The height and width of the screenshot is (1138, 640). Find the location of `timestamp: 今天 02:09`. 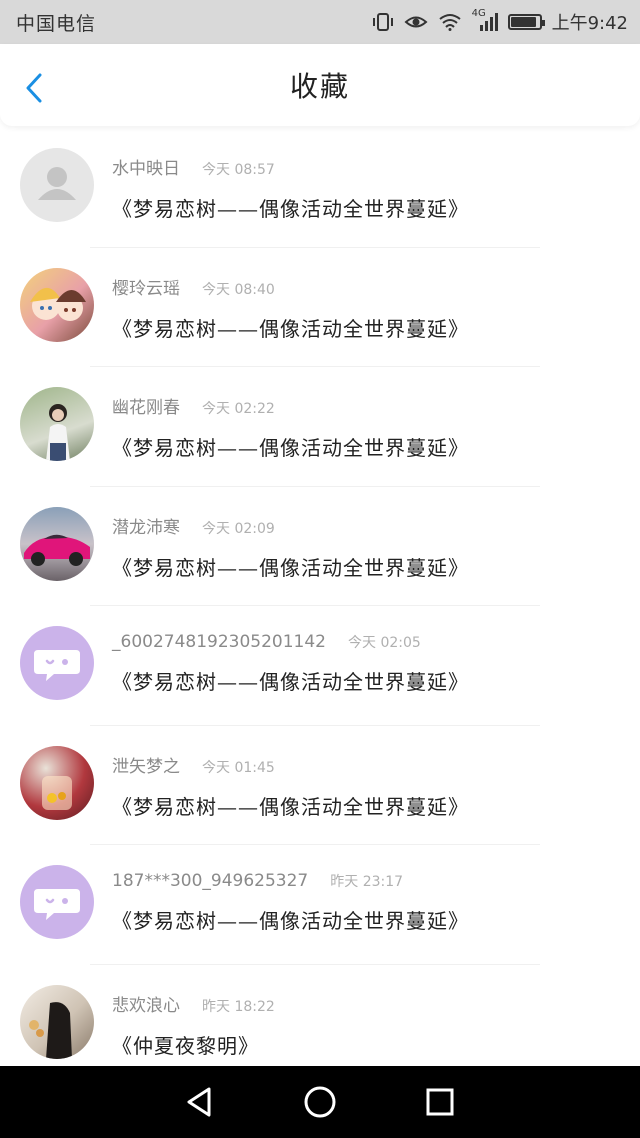

timestamp: 今天 02:09 is located at coordinates (238, 528).